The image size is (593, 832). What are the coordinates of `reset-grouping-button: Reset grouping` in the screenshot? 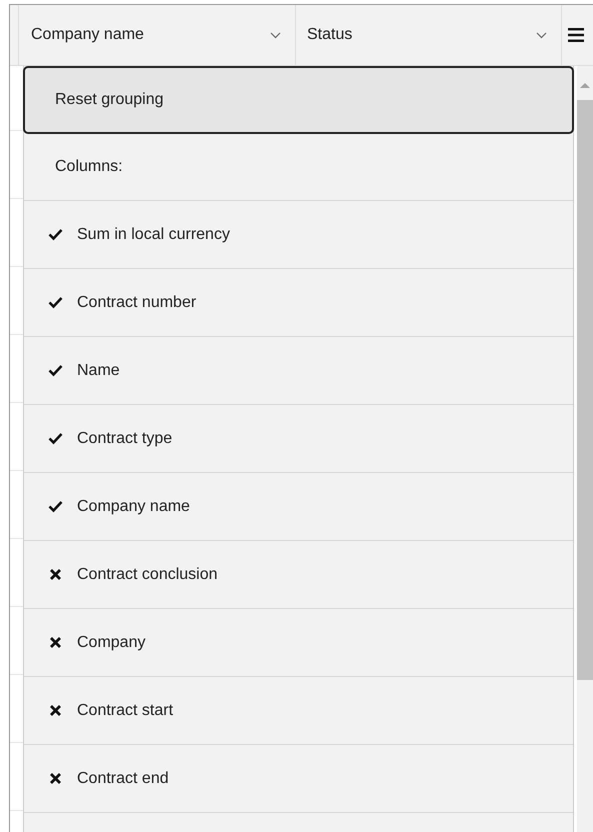 It's located at (298, 100).